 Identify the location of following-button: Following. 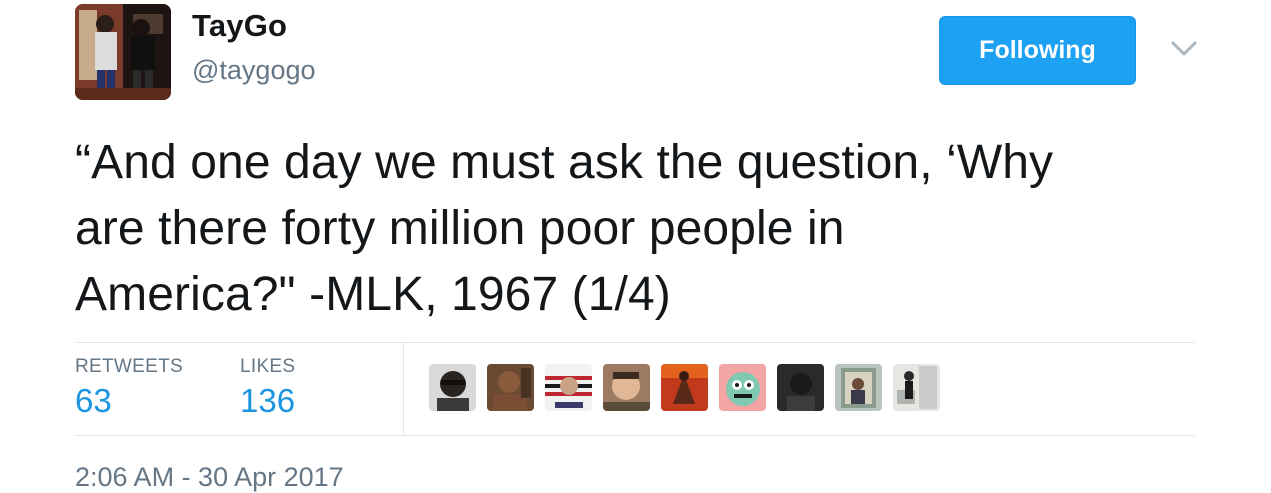
(1037, 50).